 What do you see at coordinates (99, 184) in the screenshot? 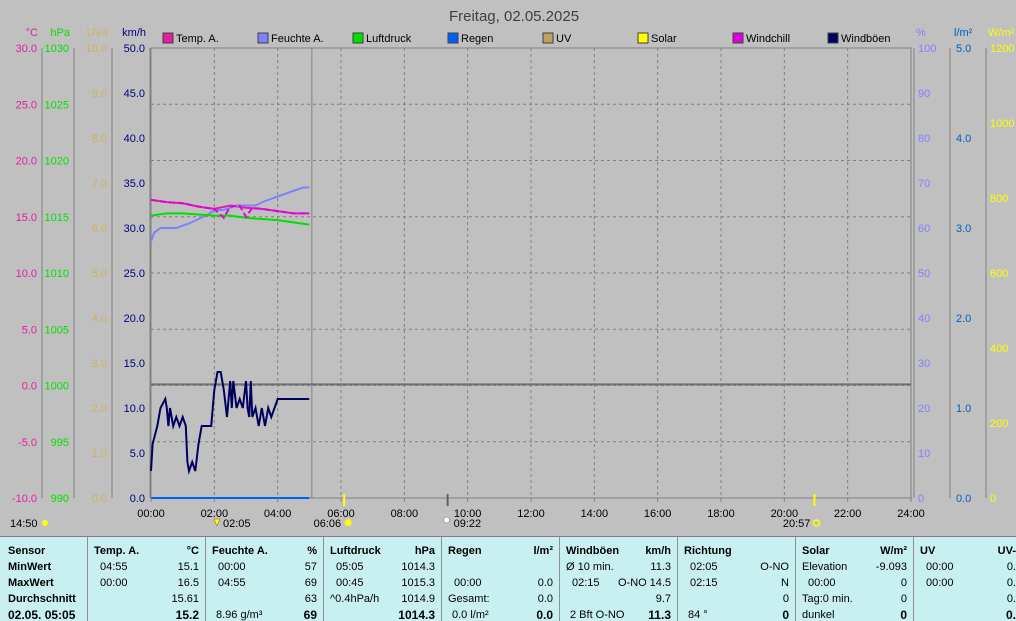
I see `tick-label-uv: 7.0` at bounding box center [99, 184].